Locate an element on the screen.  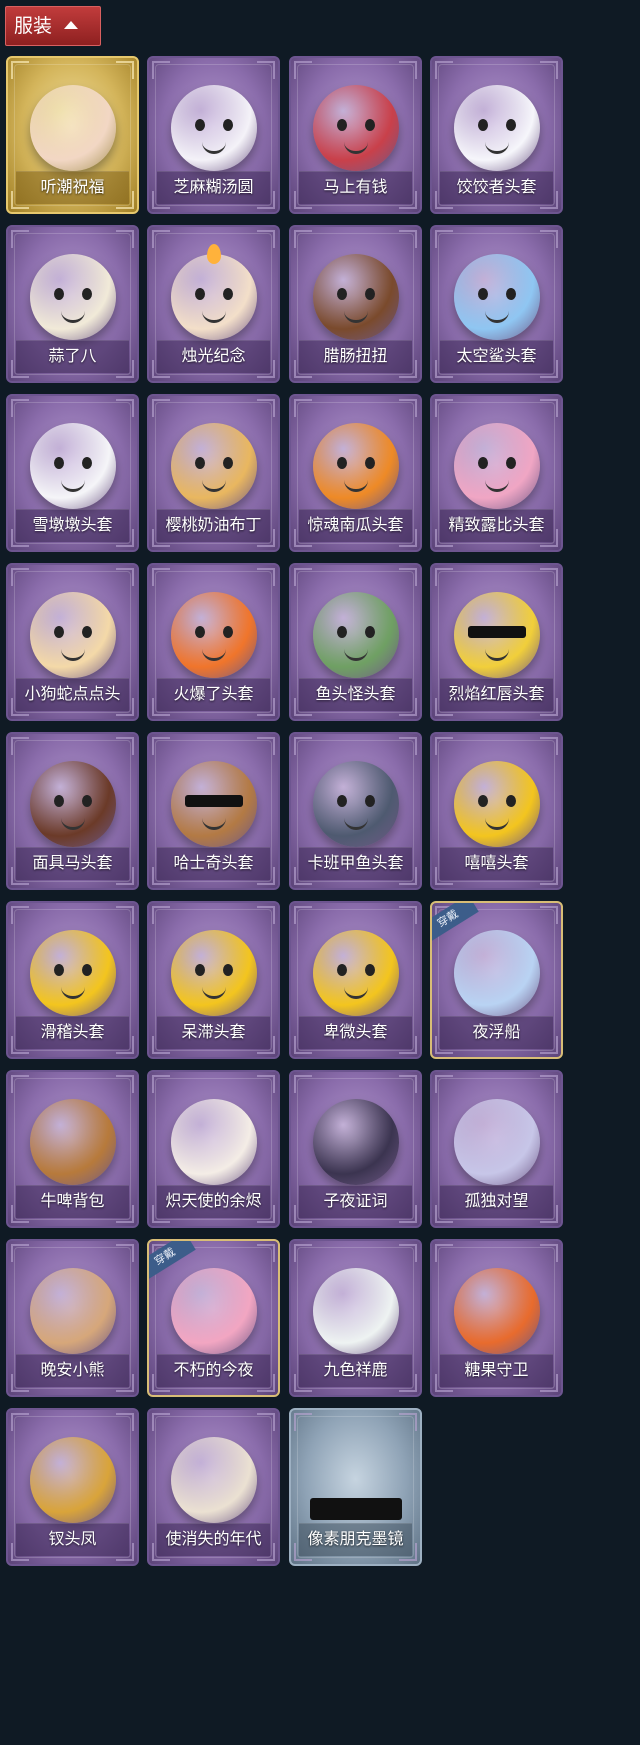
costume-card: 像素朋克墨镜 is located at coordinates (355, 1487).